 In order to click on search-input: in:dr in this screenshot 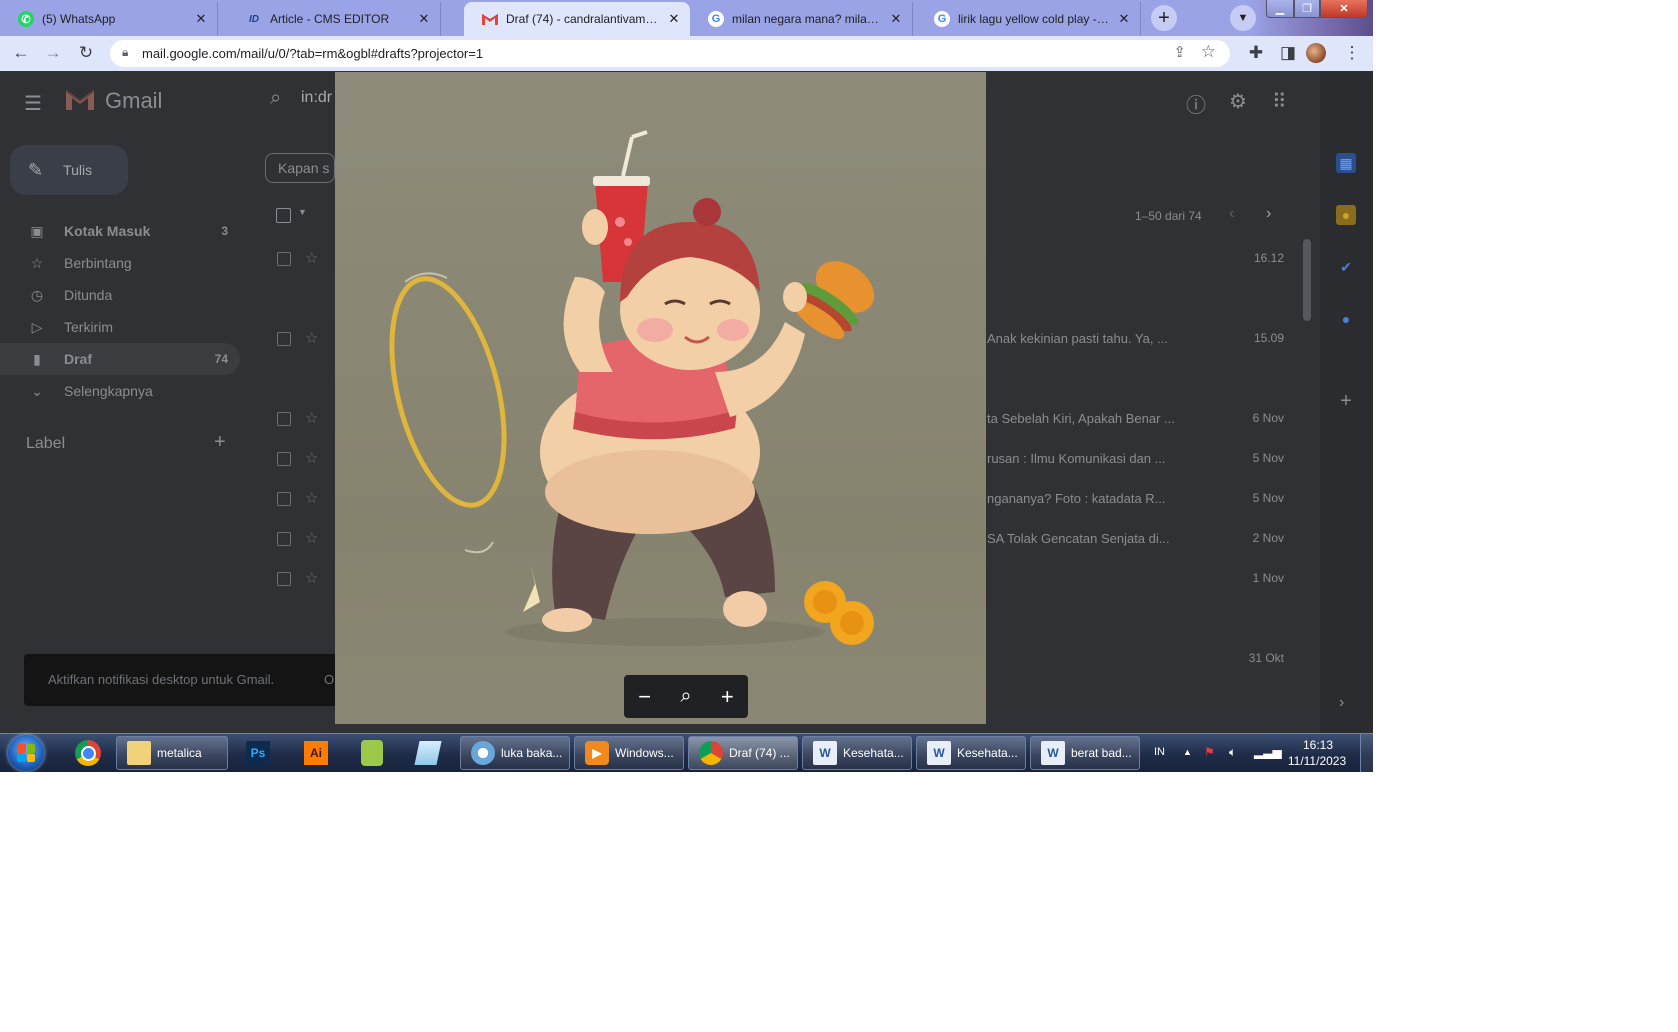, I will do `click(316, 98)`.